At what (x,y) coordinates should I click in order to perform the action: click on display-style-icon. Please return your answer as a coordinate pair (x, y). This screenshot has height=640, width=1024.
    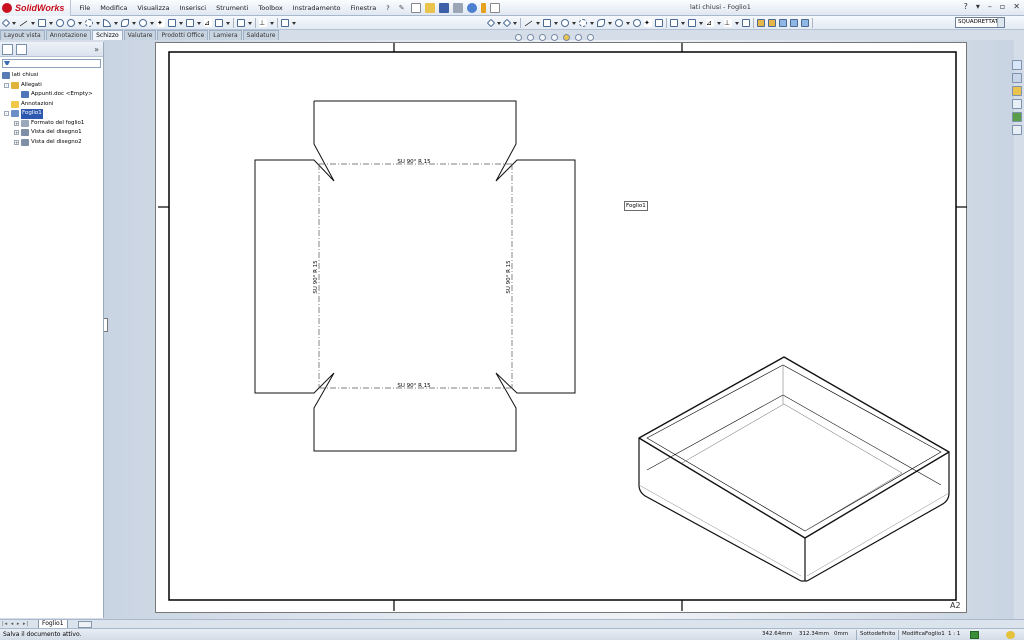
    Looking at the image, I should click on (578, 37).